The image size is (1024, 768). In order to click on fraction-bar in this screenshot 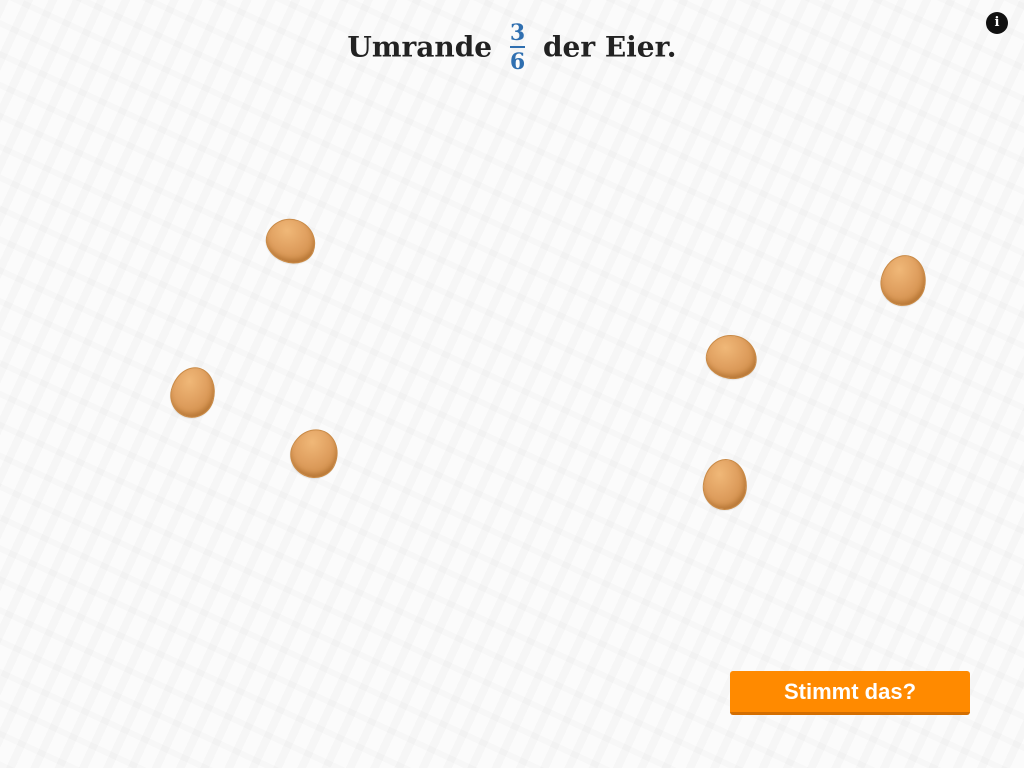, I will do `click(517, 47)`.